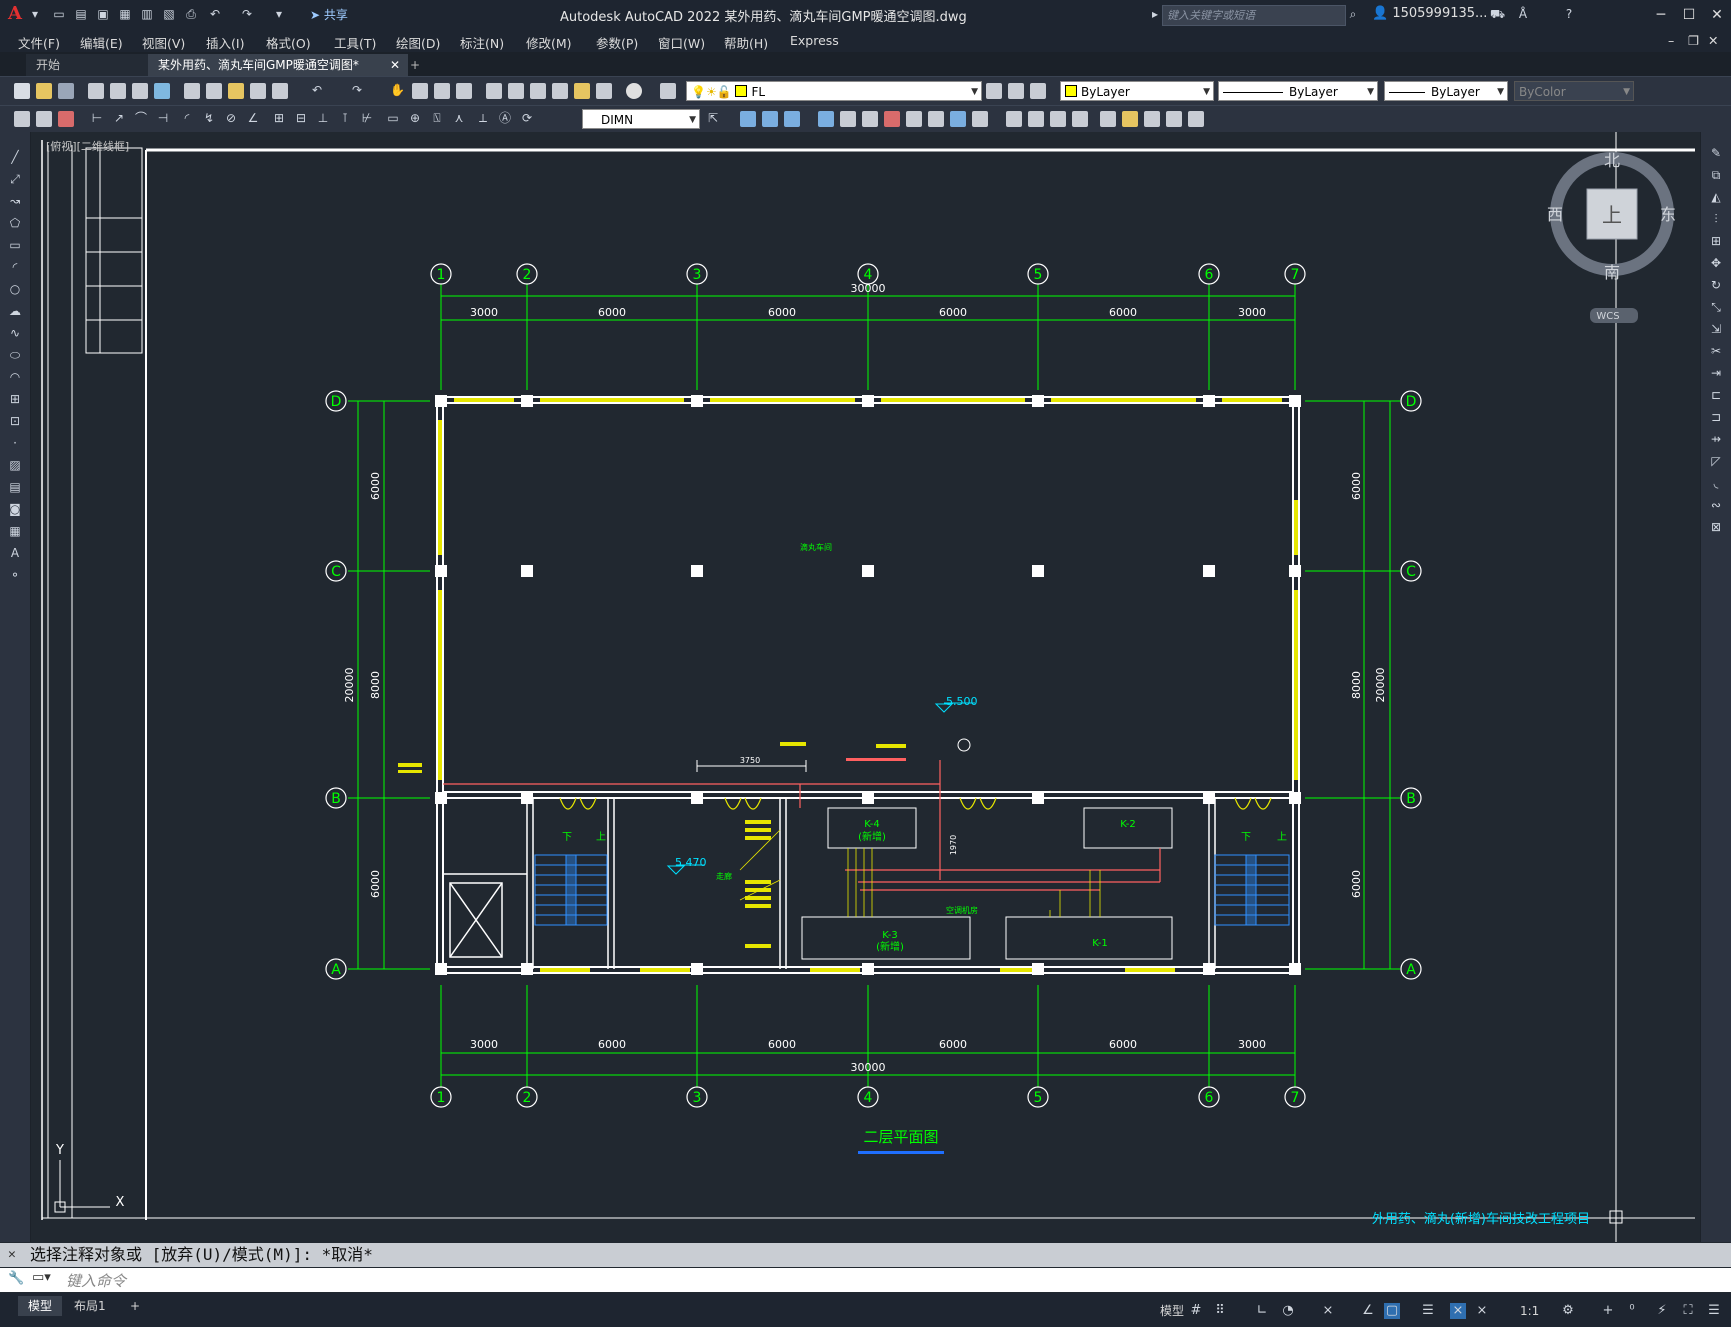  Describe the element at coordinates (494, 91) in the screenshot. I see `properties-icon` at that location.